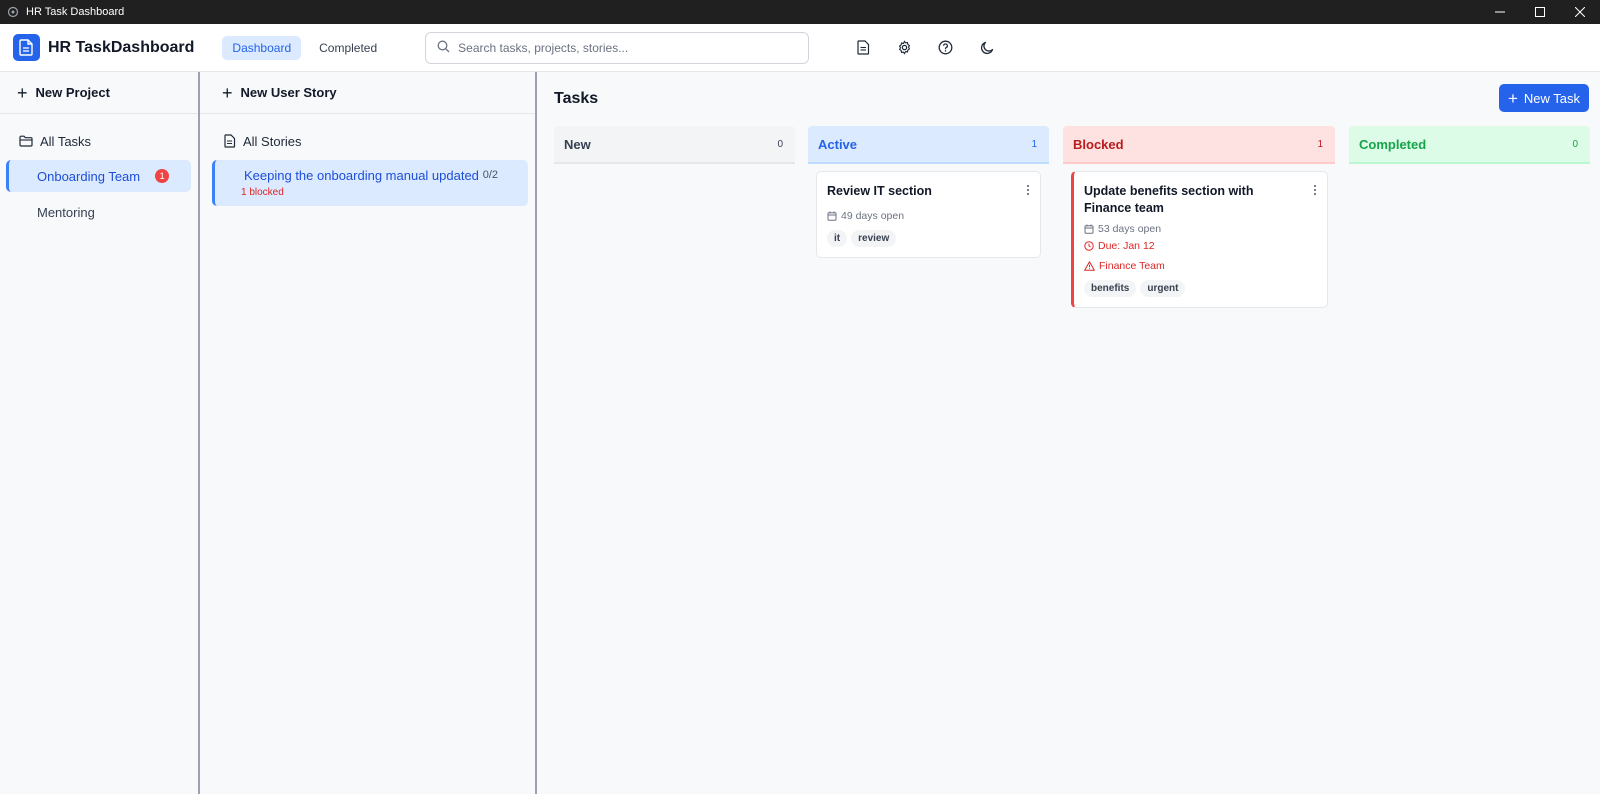 The width and height of the screenshot is (1600, 794). I want to click on brand: HR TaskDashboard, so click(103, 47).